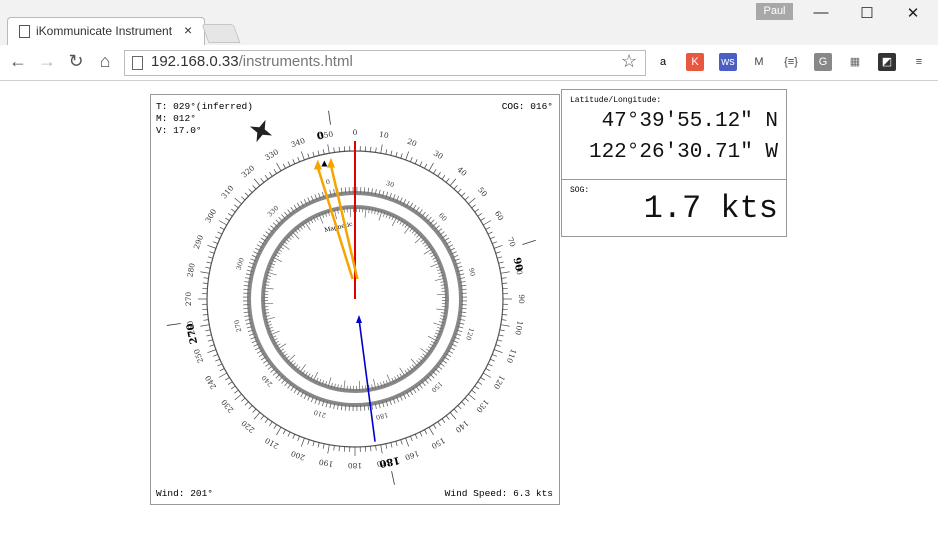  I want to click on ws-icon: ws, so click(728, 62).